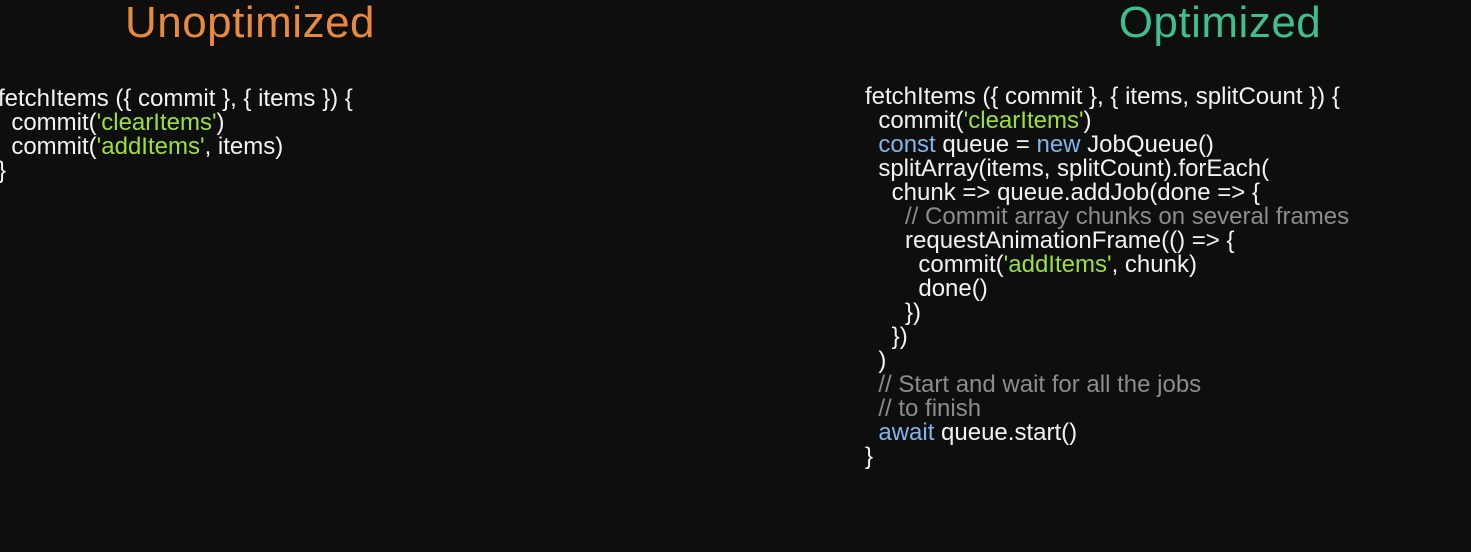 The width and height of the screenshot is (1471, 552). I want to click on code-token-plain: queue =, so click(986, 144).